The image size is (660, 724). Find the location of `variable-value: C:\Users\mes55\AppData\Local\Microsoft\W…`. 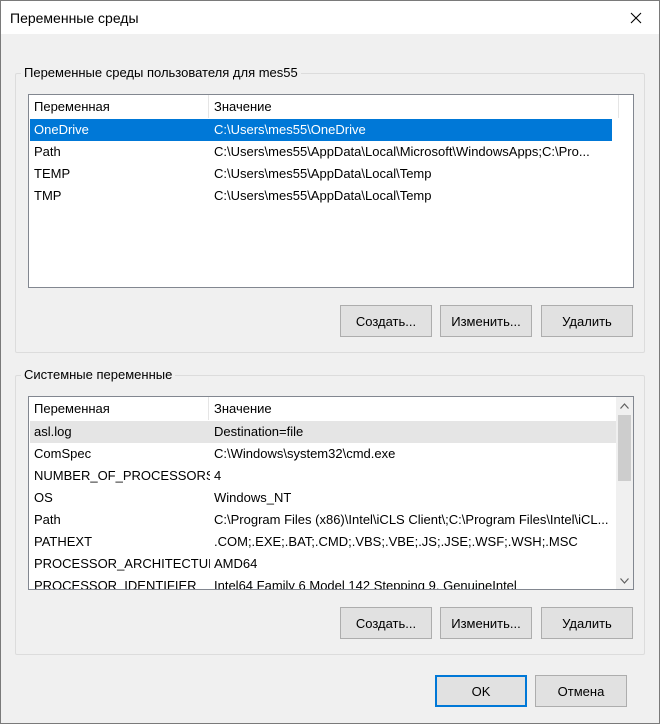

variable-value: C:\Users\mes55\AppData\Local\Microsoft\W… is located at coordinates (402, 151).